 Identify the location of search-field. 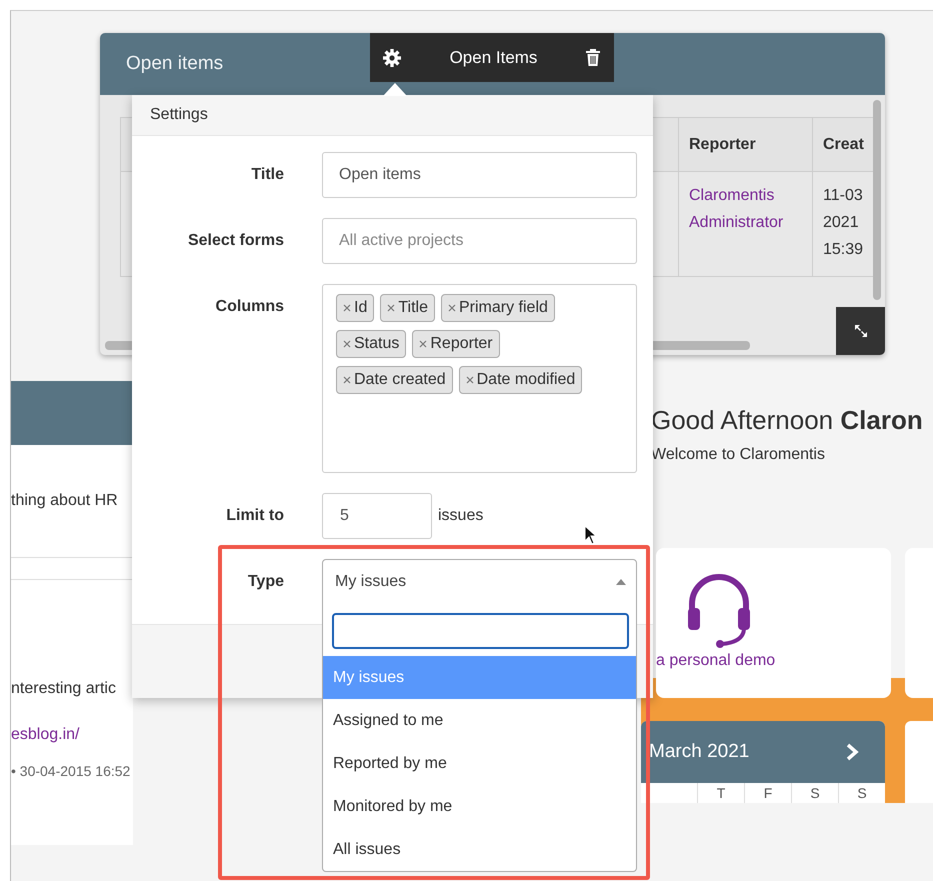
(480, 631).